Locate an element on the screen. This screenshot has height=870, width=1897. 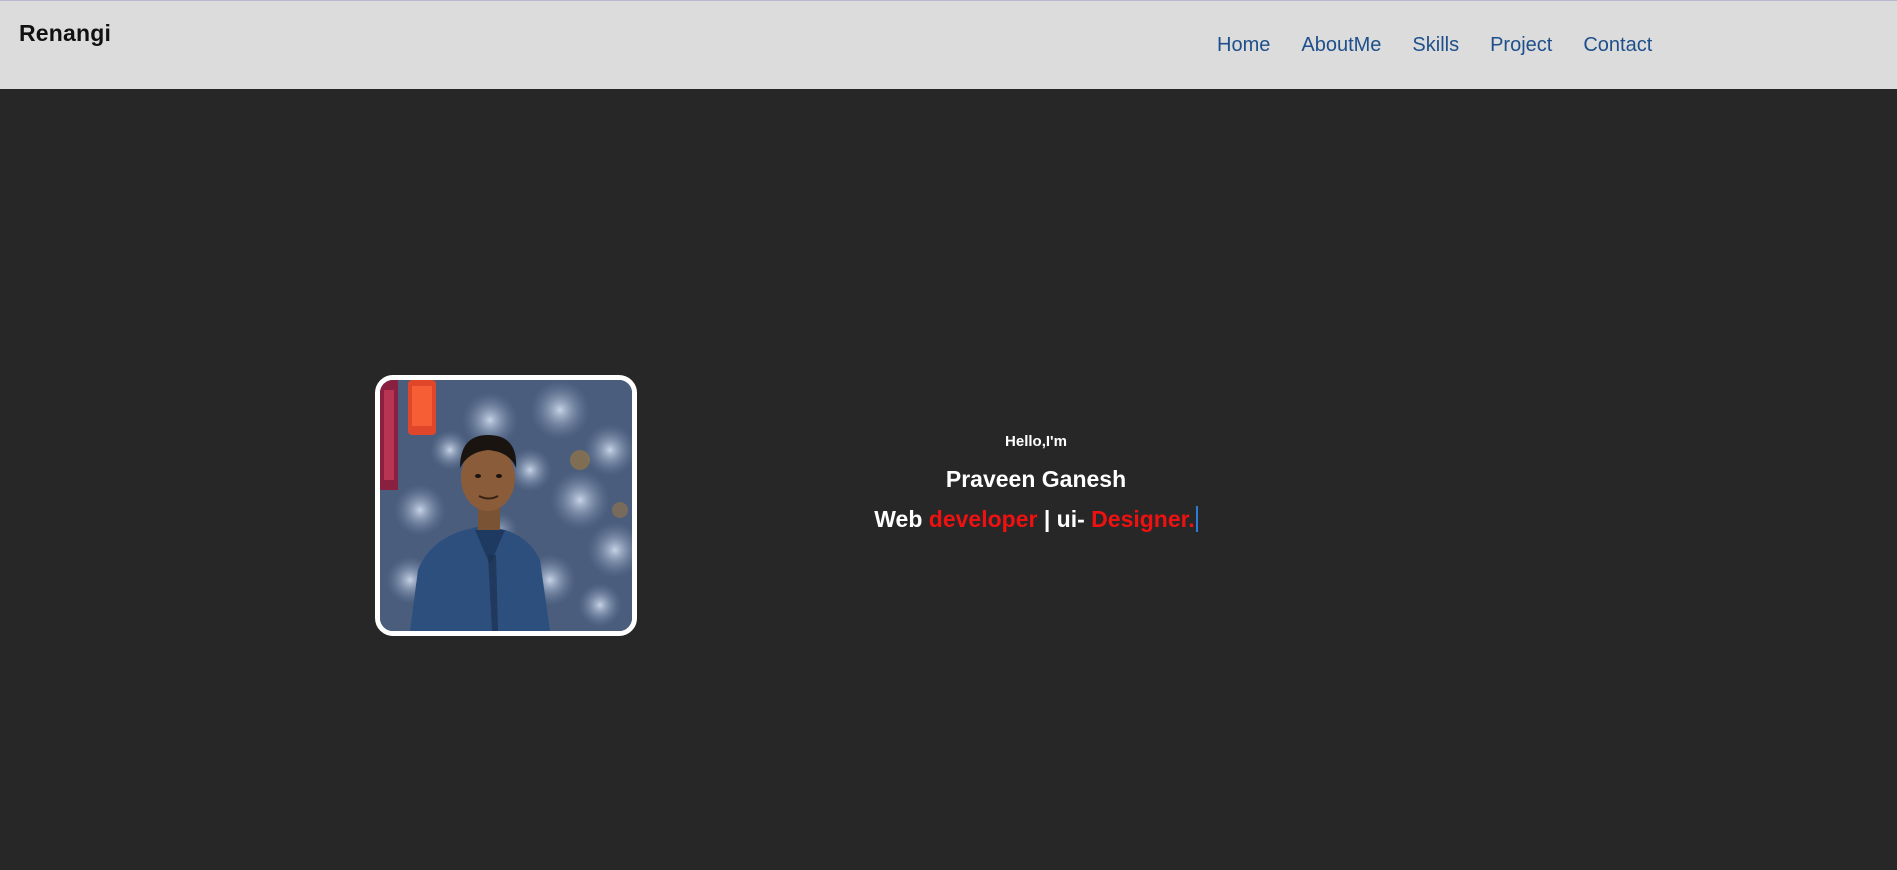
profile-photo is located at coordinates (506, 505).